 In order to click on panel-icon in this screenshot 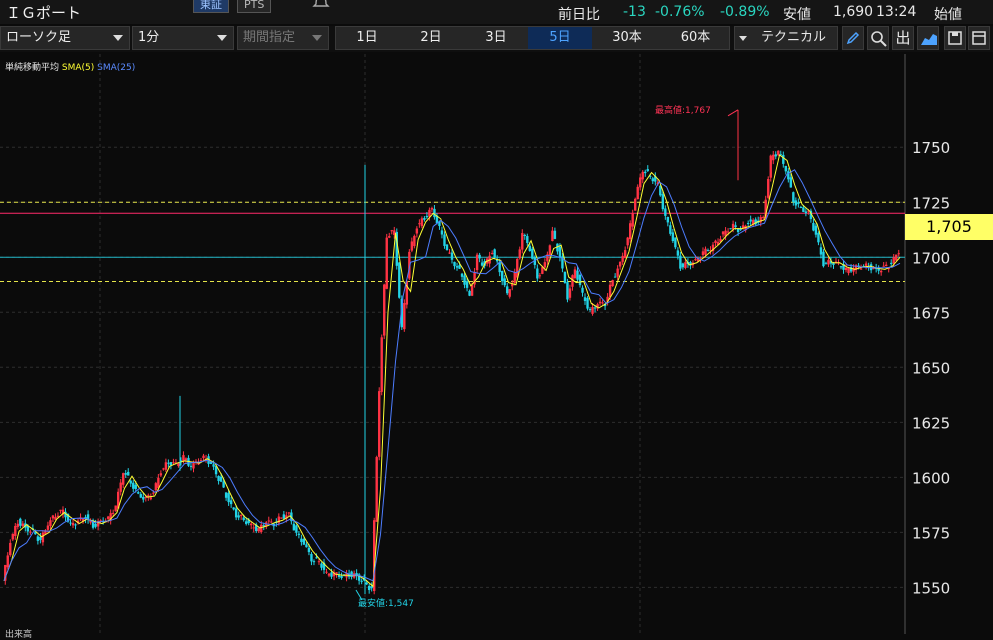, I will do `click(979, 38)`.